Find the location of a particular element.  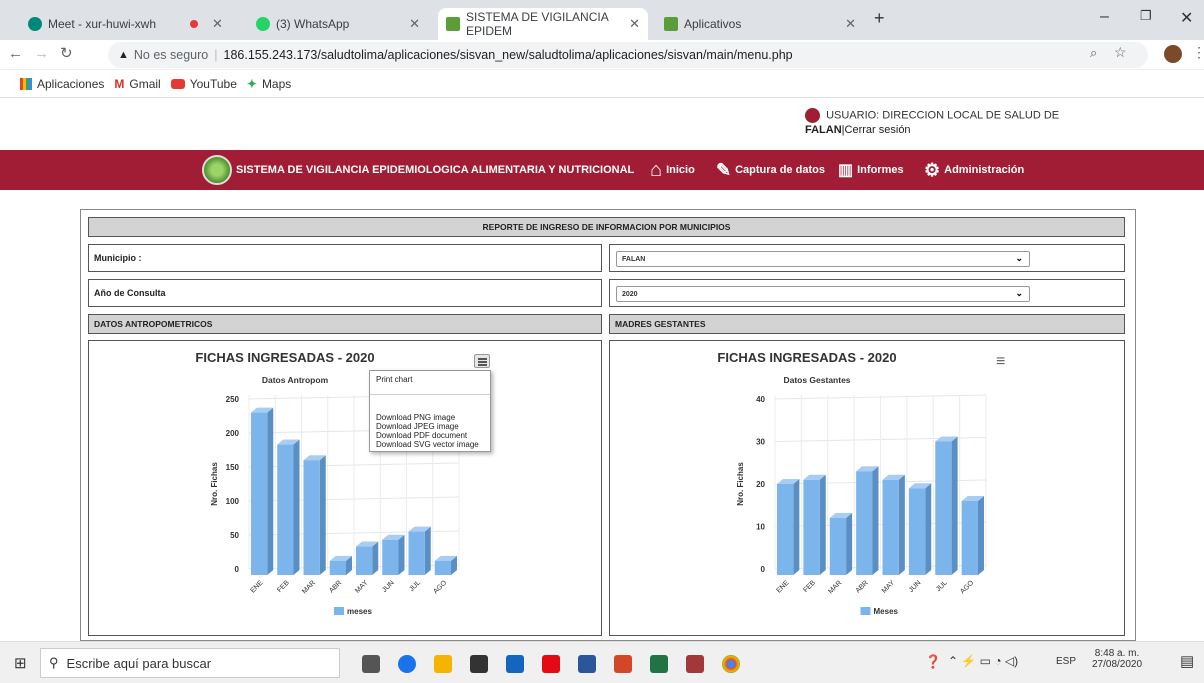

tray-icons: ⌃ ⚡ ▭ ◔ ◁) is located at coordinates (983, 661).